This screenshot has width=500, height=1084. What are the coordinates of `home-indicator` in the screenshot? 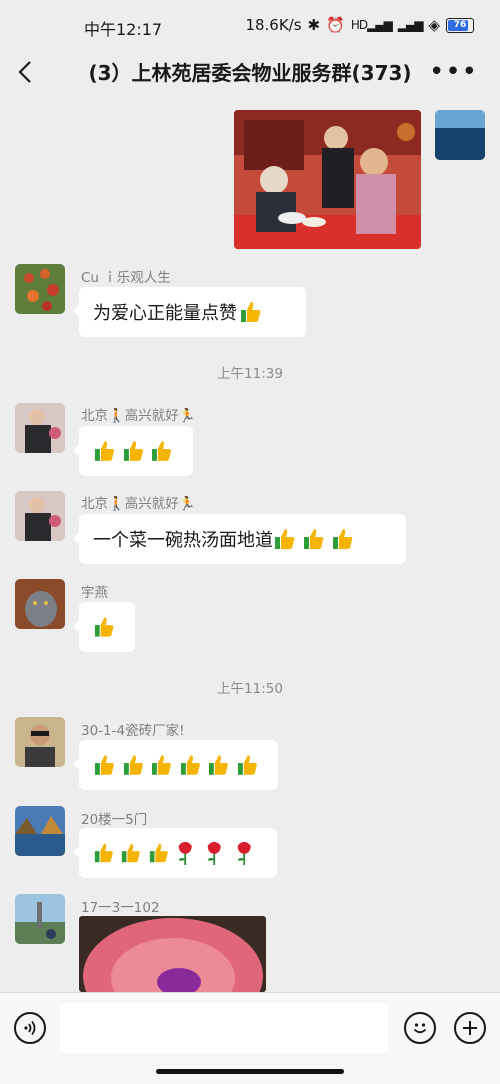 It's located at (250, 1071).